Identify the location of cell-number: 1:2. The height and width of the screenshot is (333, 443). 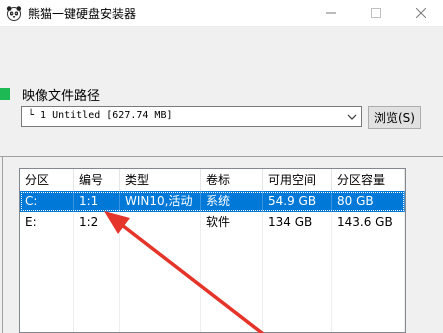
(97, 222).